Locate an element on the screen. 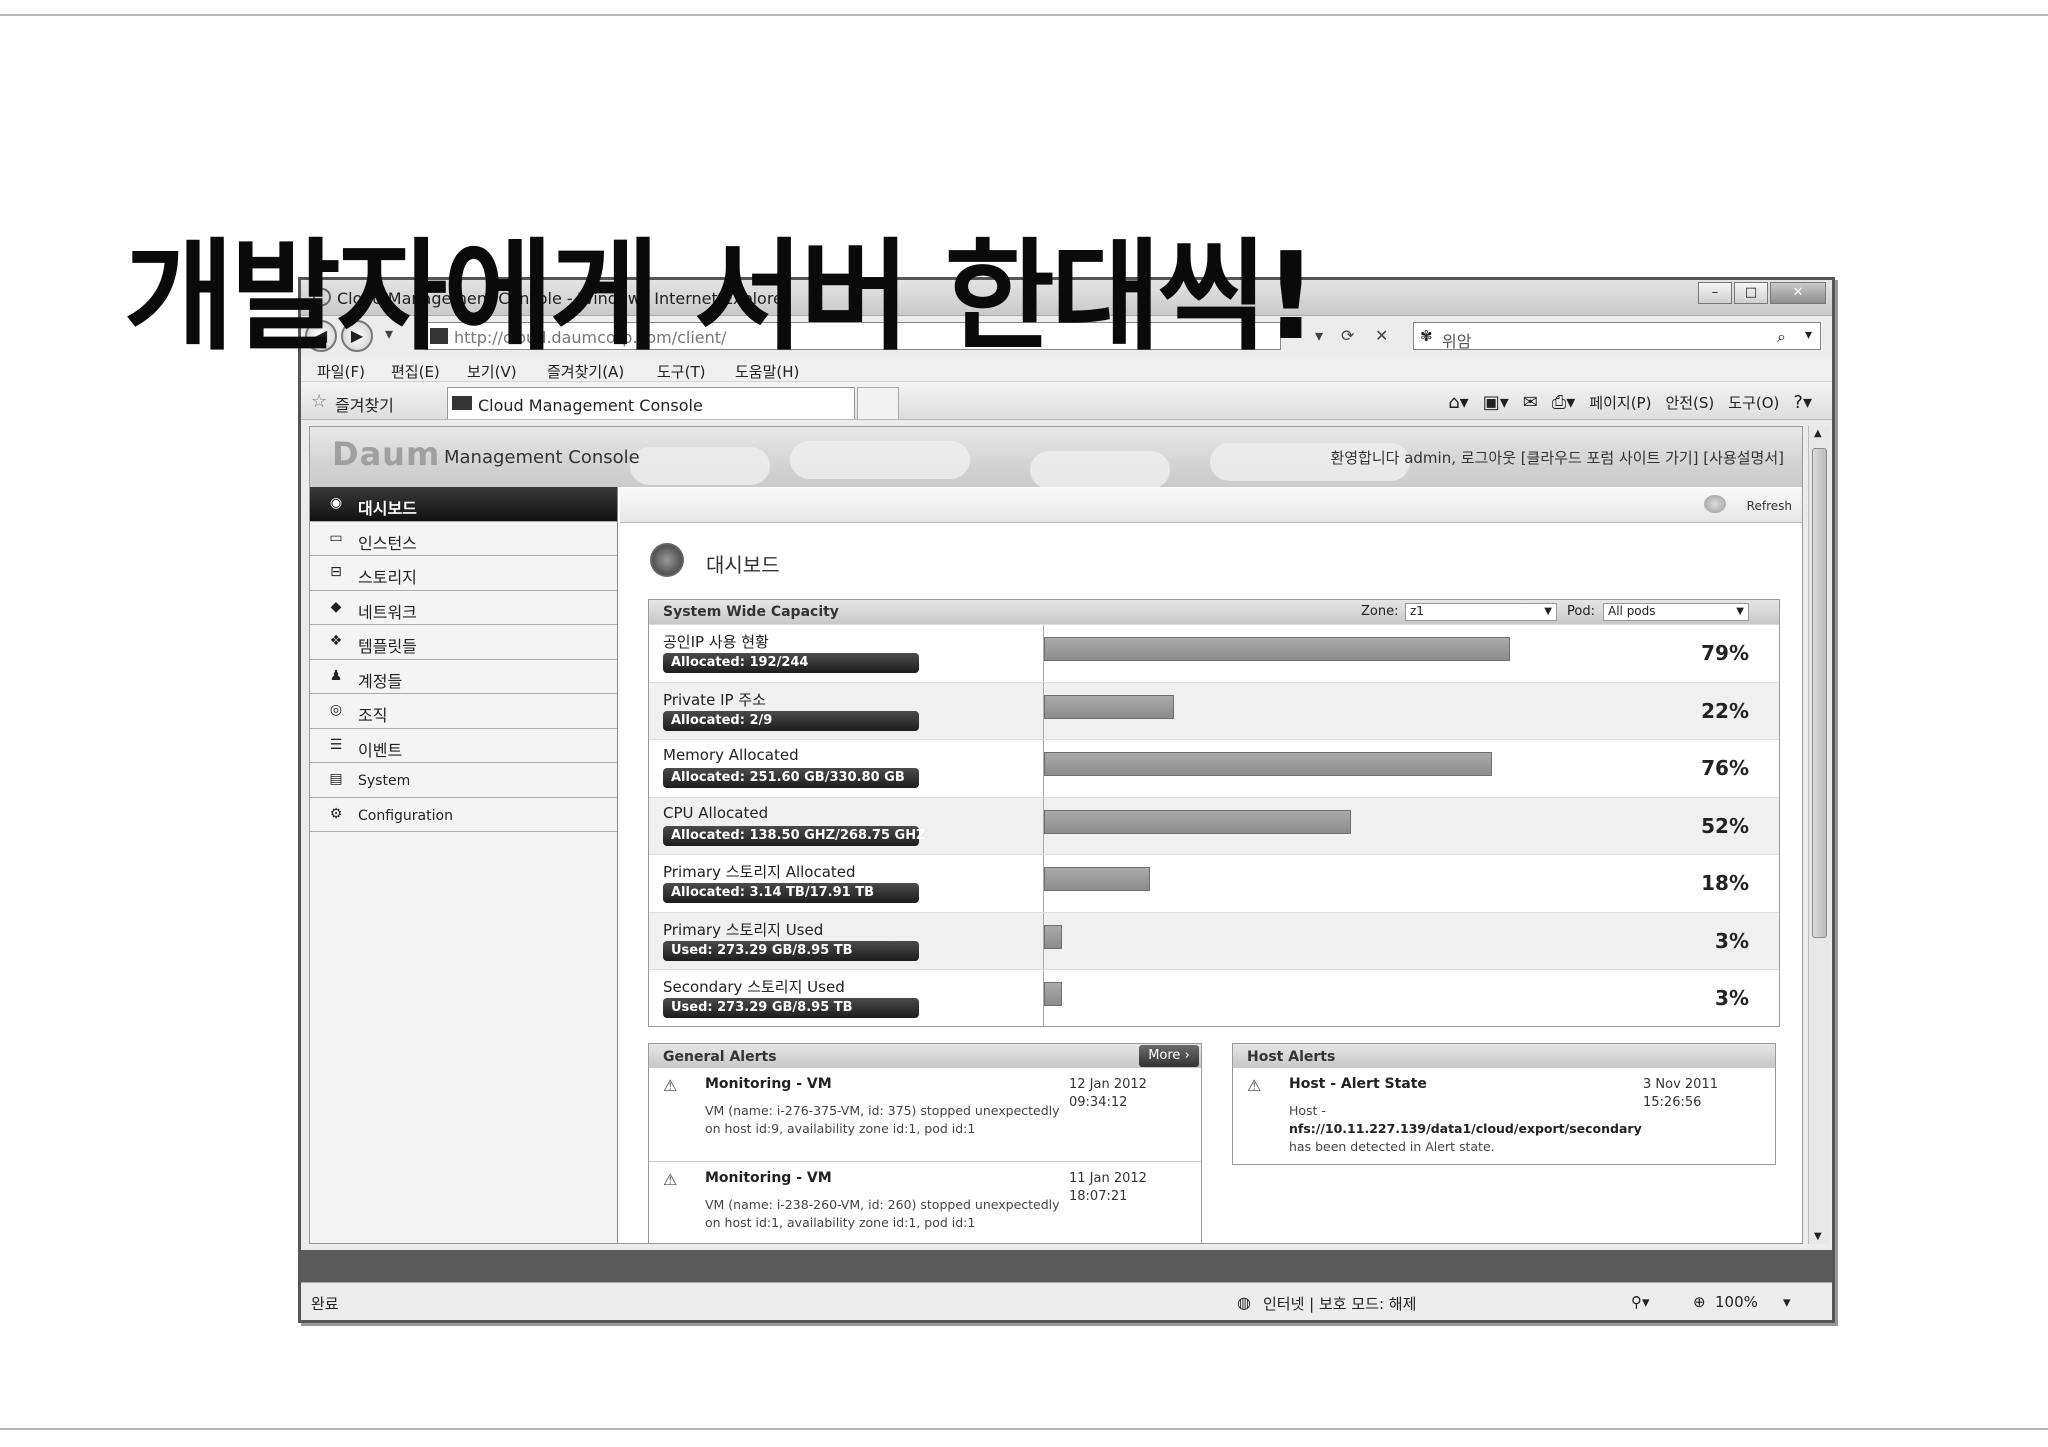 The height and width of the screenshot is (1447, 2048). sidebar-item-label: System is located at coordinates (384, 781).